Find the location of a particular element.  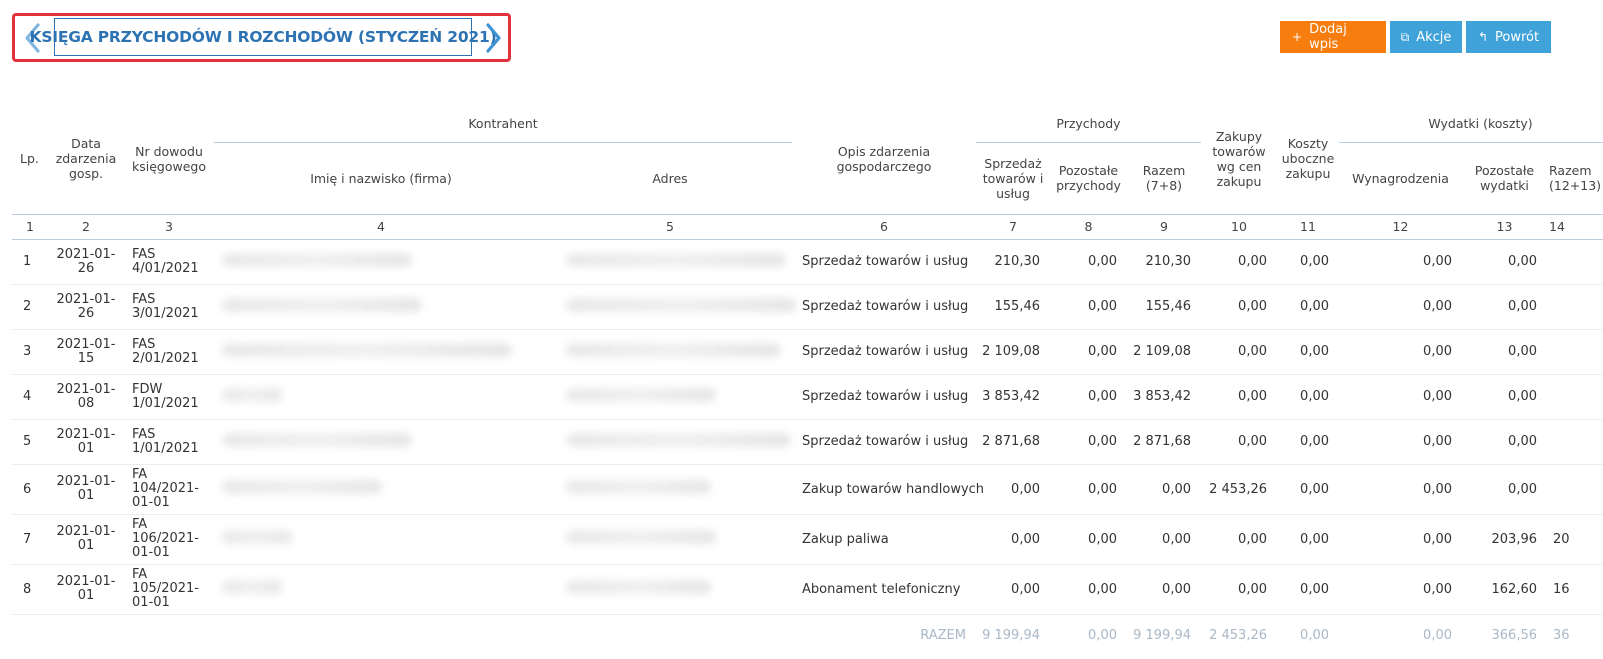

cell-doc: FAS 1/01/2021 is located at coordinates (169, 442).